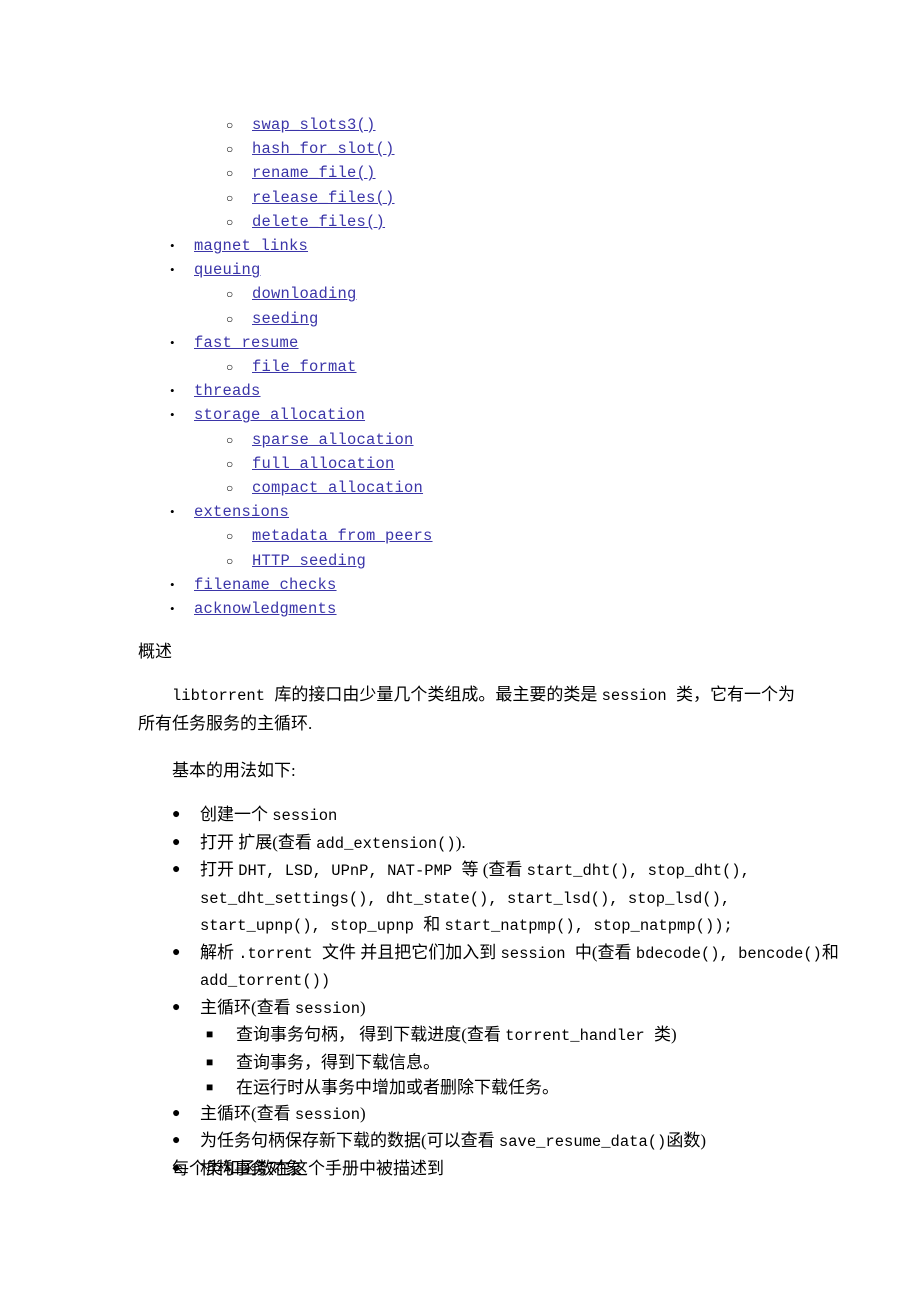 Image resolution: width=920 pixels, height=1302 pixels. Describe the element at coordinates (500, 415) in the screenshot. I see `toc-item: • storage allocation` at that location.